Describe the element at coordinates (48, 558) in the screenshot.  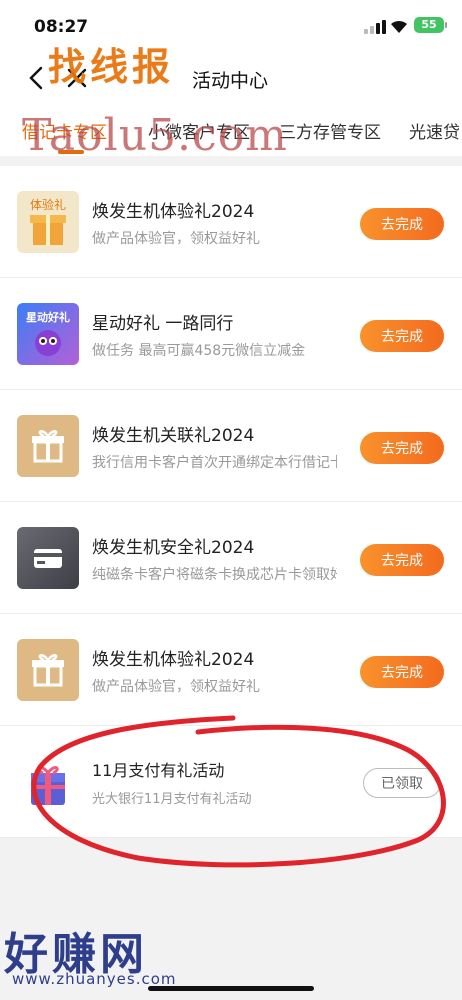
I see `card-icon` at that location.